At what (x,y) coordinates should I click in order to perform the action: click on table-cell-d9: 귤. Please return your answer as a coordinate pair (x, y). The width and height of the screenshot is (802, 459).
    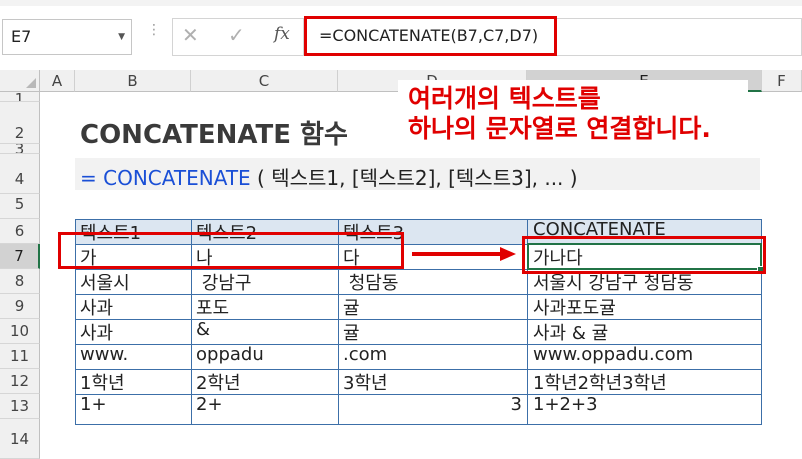
    Looking at the image, I should click on (351, 307).